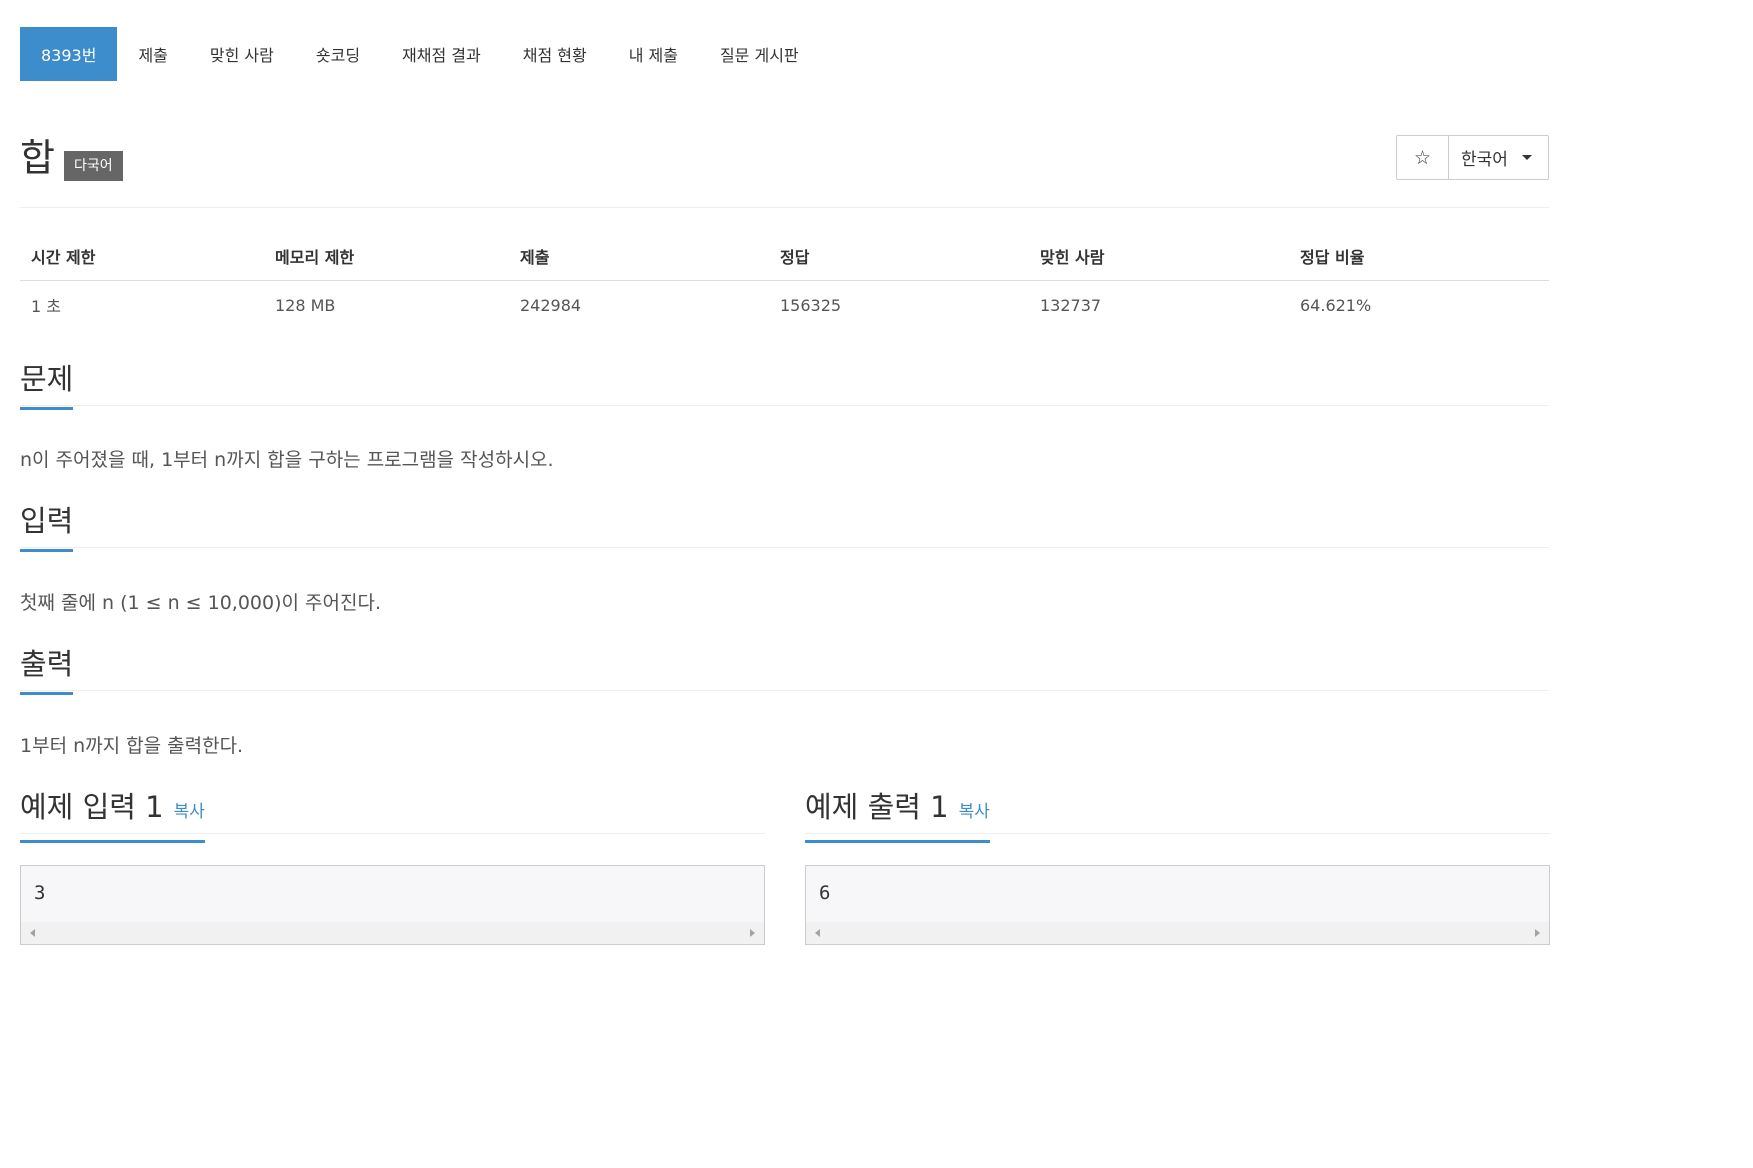 The image size is (1753, 1168). I want to click on value-accepted: 156325, so click(811, 305).